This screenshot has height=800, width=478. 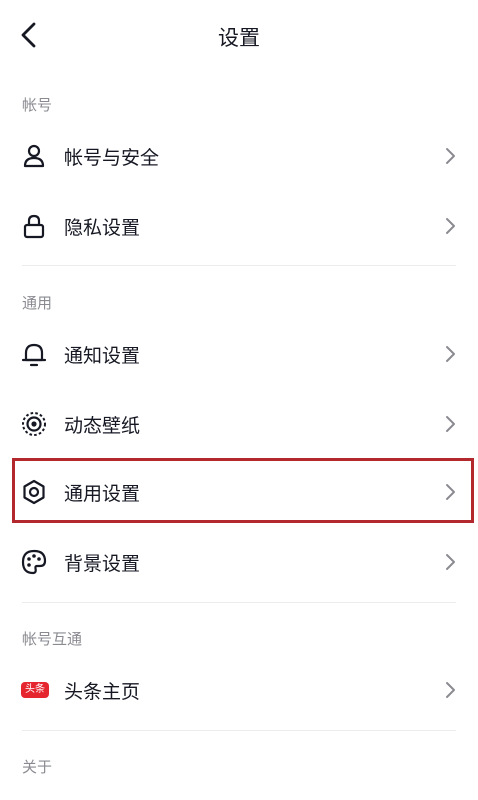 What do you see at coordinates (37, 105) in the screenshot?
I see `section-label-account: 帐号` at bounding box center [37, 105].